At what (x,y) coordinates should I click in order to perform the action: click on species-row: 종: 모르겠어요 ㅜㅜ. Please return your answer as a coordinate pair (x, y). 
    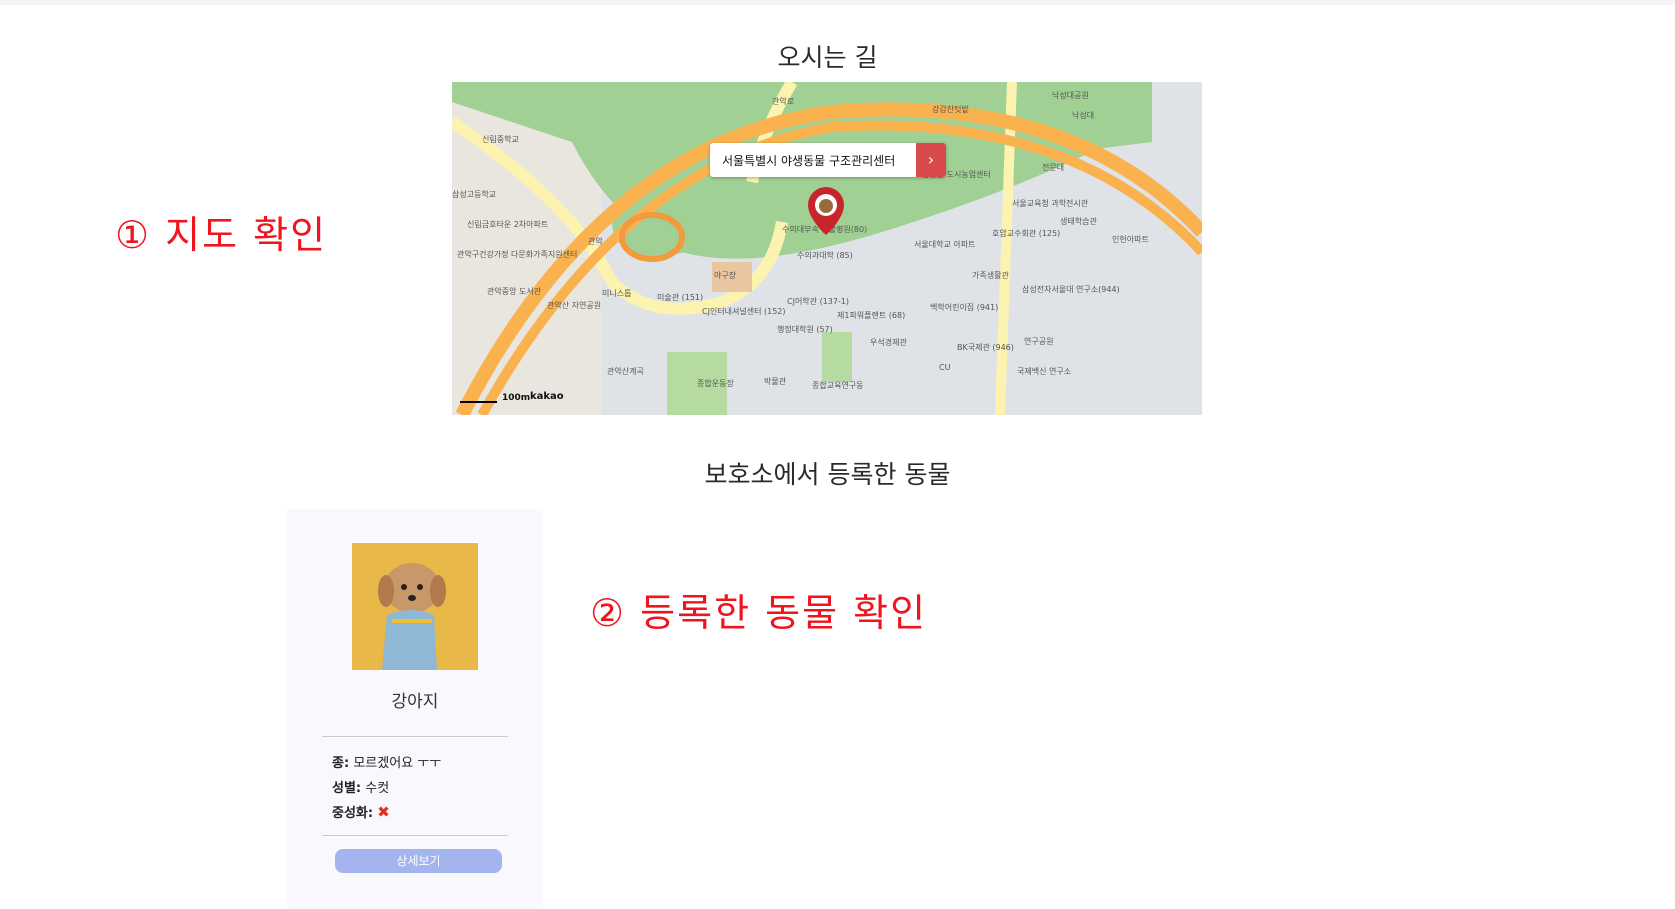
    Looking at the image, I should click on (386, 761).